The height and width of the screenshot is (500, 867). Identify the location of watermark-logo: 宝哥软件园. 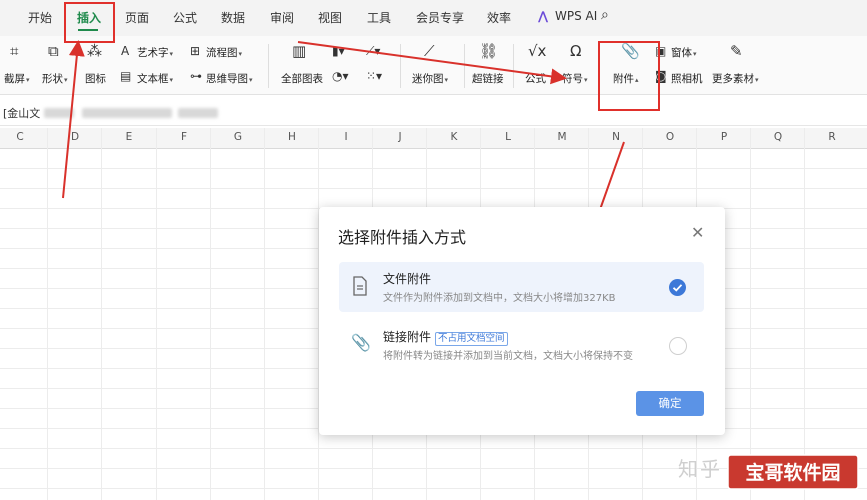
(793, 472).